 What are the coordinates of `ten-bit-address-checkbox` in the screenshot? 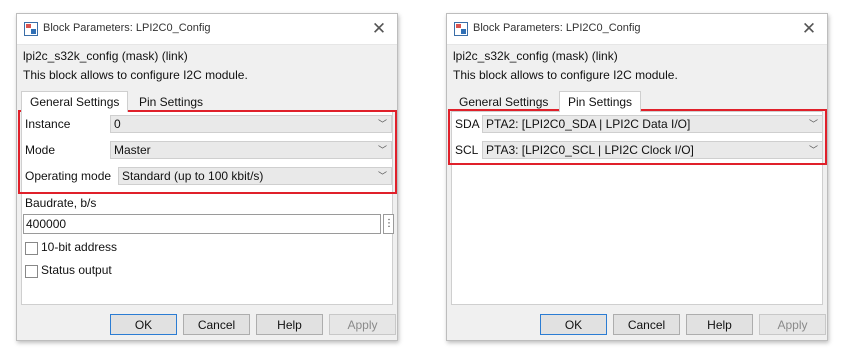 It's located at (31, 248).